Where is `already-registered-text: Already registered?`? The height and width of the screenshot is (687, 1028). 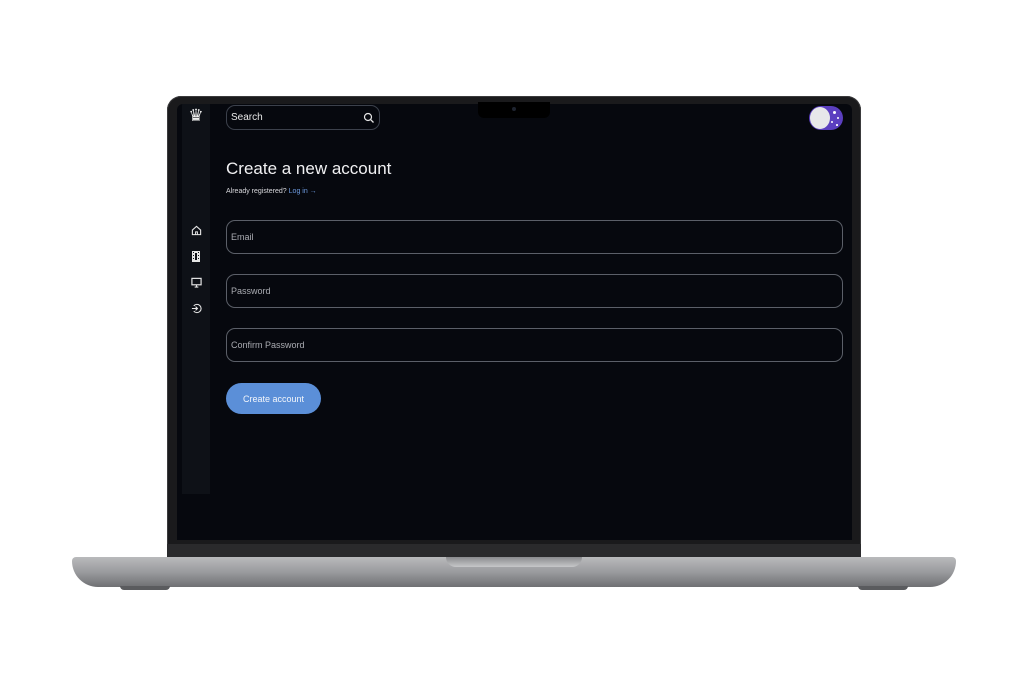
already-registered-text: Already registered? is located at coordinates (256, 191).